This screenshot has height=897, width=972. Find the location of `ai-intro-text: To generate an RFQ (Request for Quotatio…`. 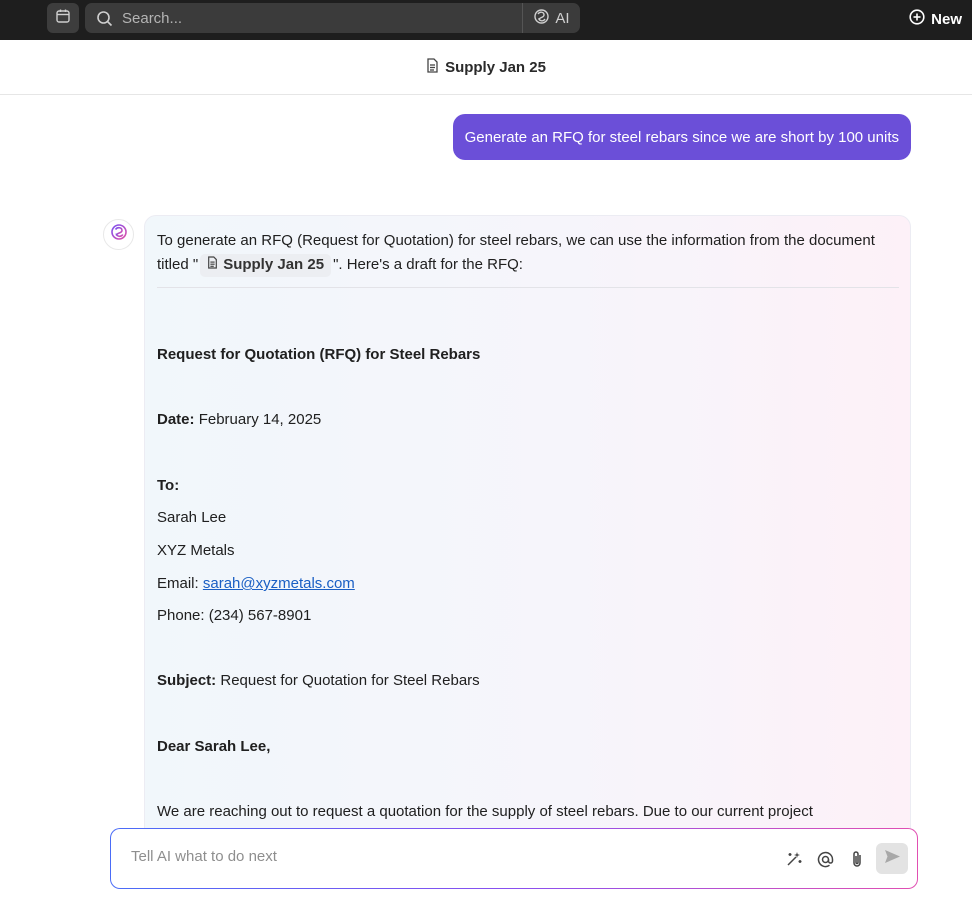

ai-intro-text: To generate an RFQ (Request for Quotatio… is located at coordinates (528, 253).